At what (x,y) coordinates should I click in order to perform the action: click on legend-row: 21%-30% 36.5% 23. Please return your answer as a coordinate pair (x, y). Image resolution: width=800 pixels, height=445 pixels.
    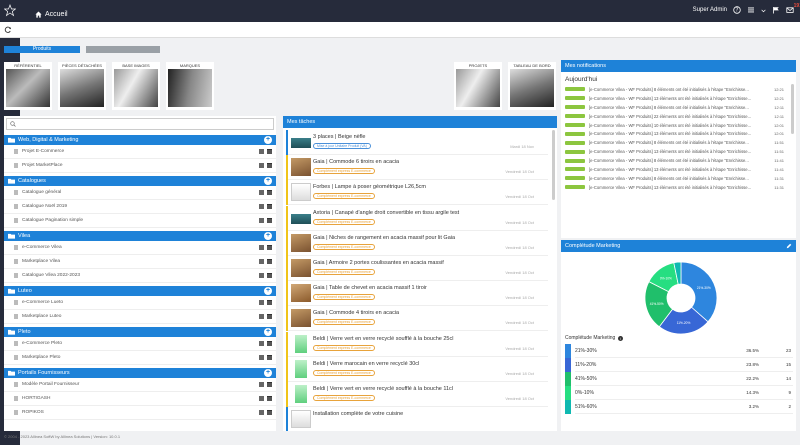
    Looking at the image, I should click on (679, 351).